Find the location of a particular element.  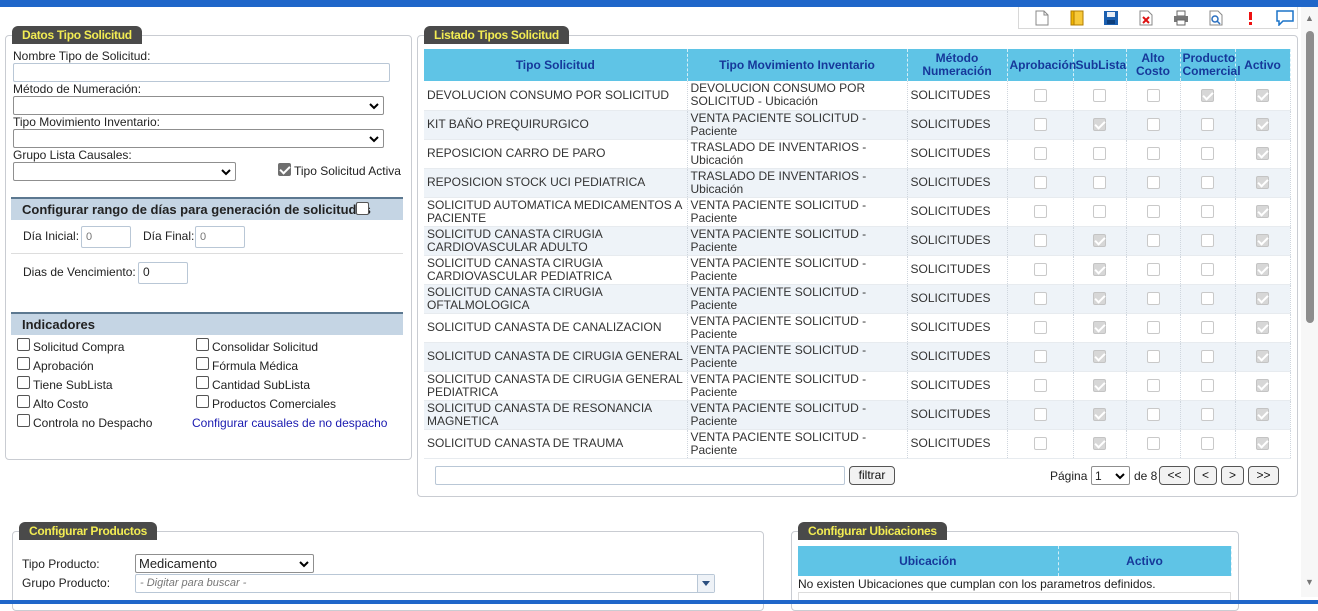

next-page-button: > is located at coordinates (1232, 475).